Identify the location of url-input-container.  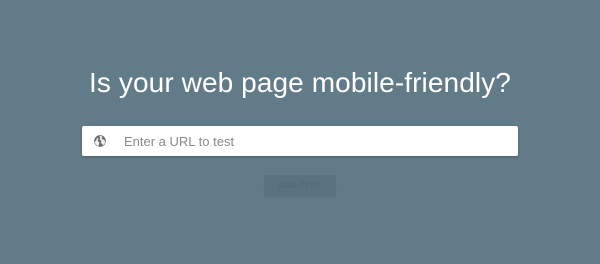
(300, 141).